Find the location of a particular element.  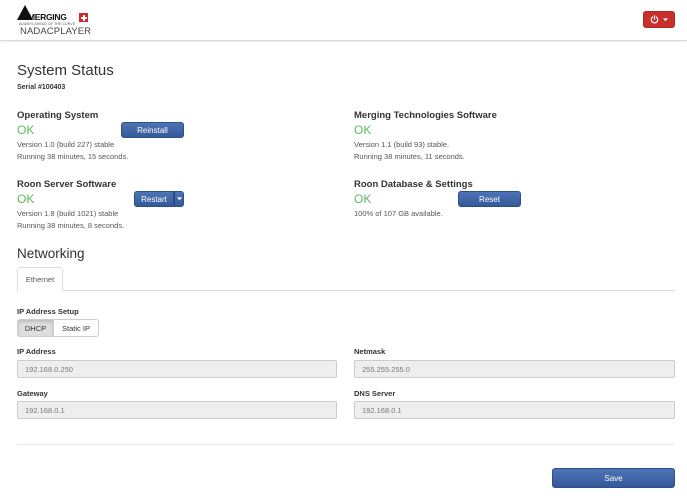

serial-number: Serial #100403 is located at coordinates (41, 87).